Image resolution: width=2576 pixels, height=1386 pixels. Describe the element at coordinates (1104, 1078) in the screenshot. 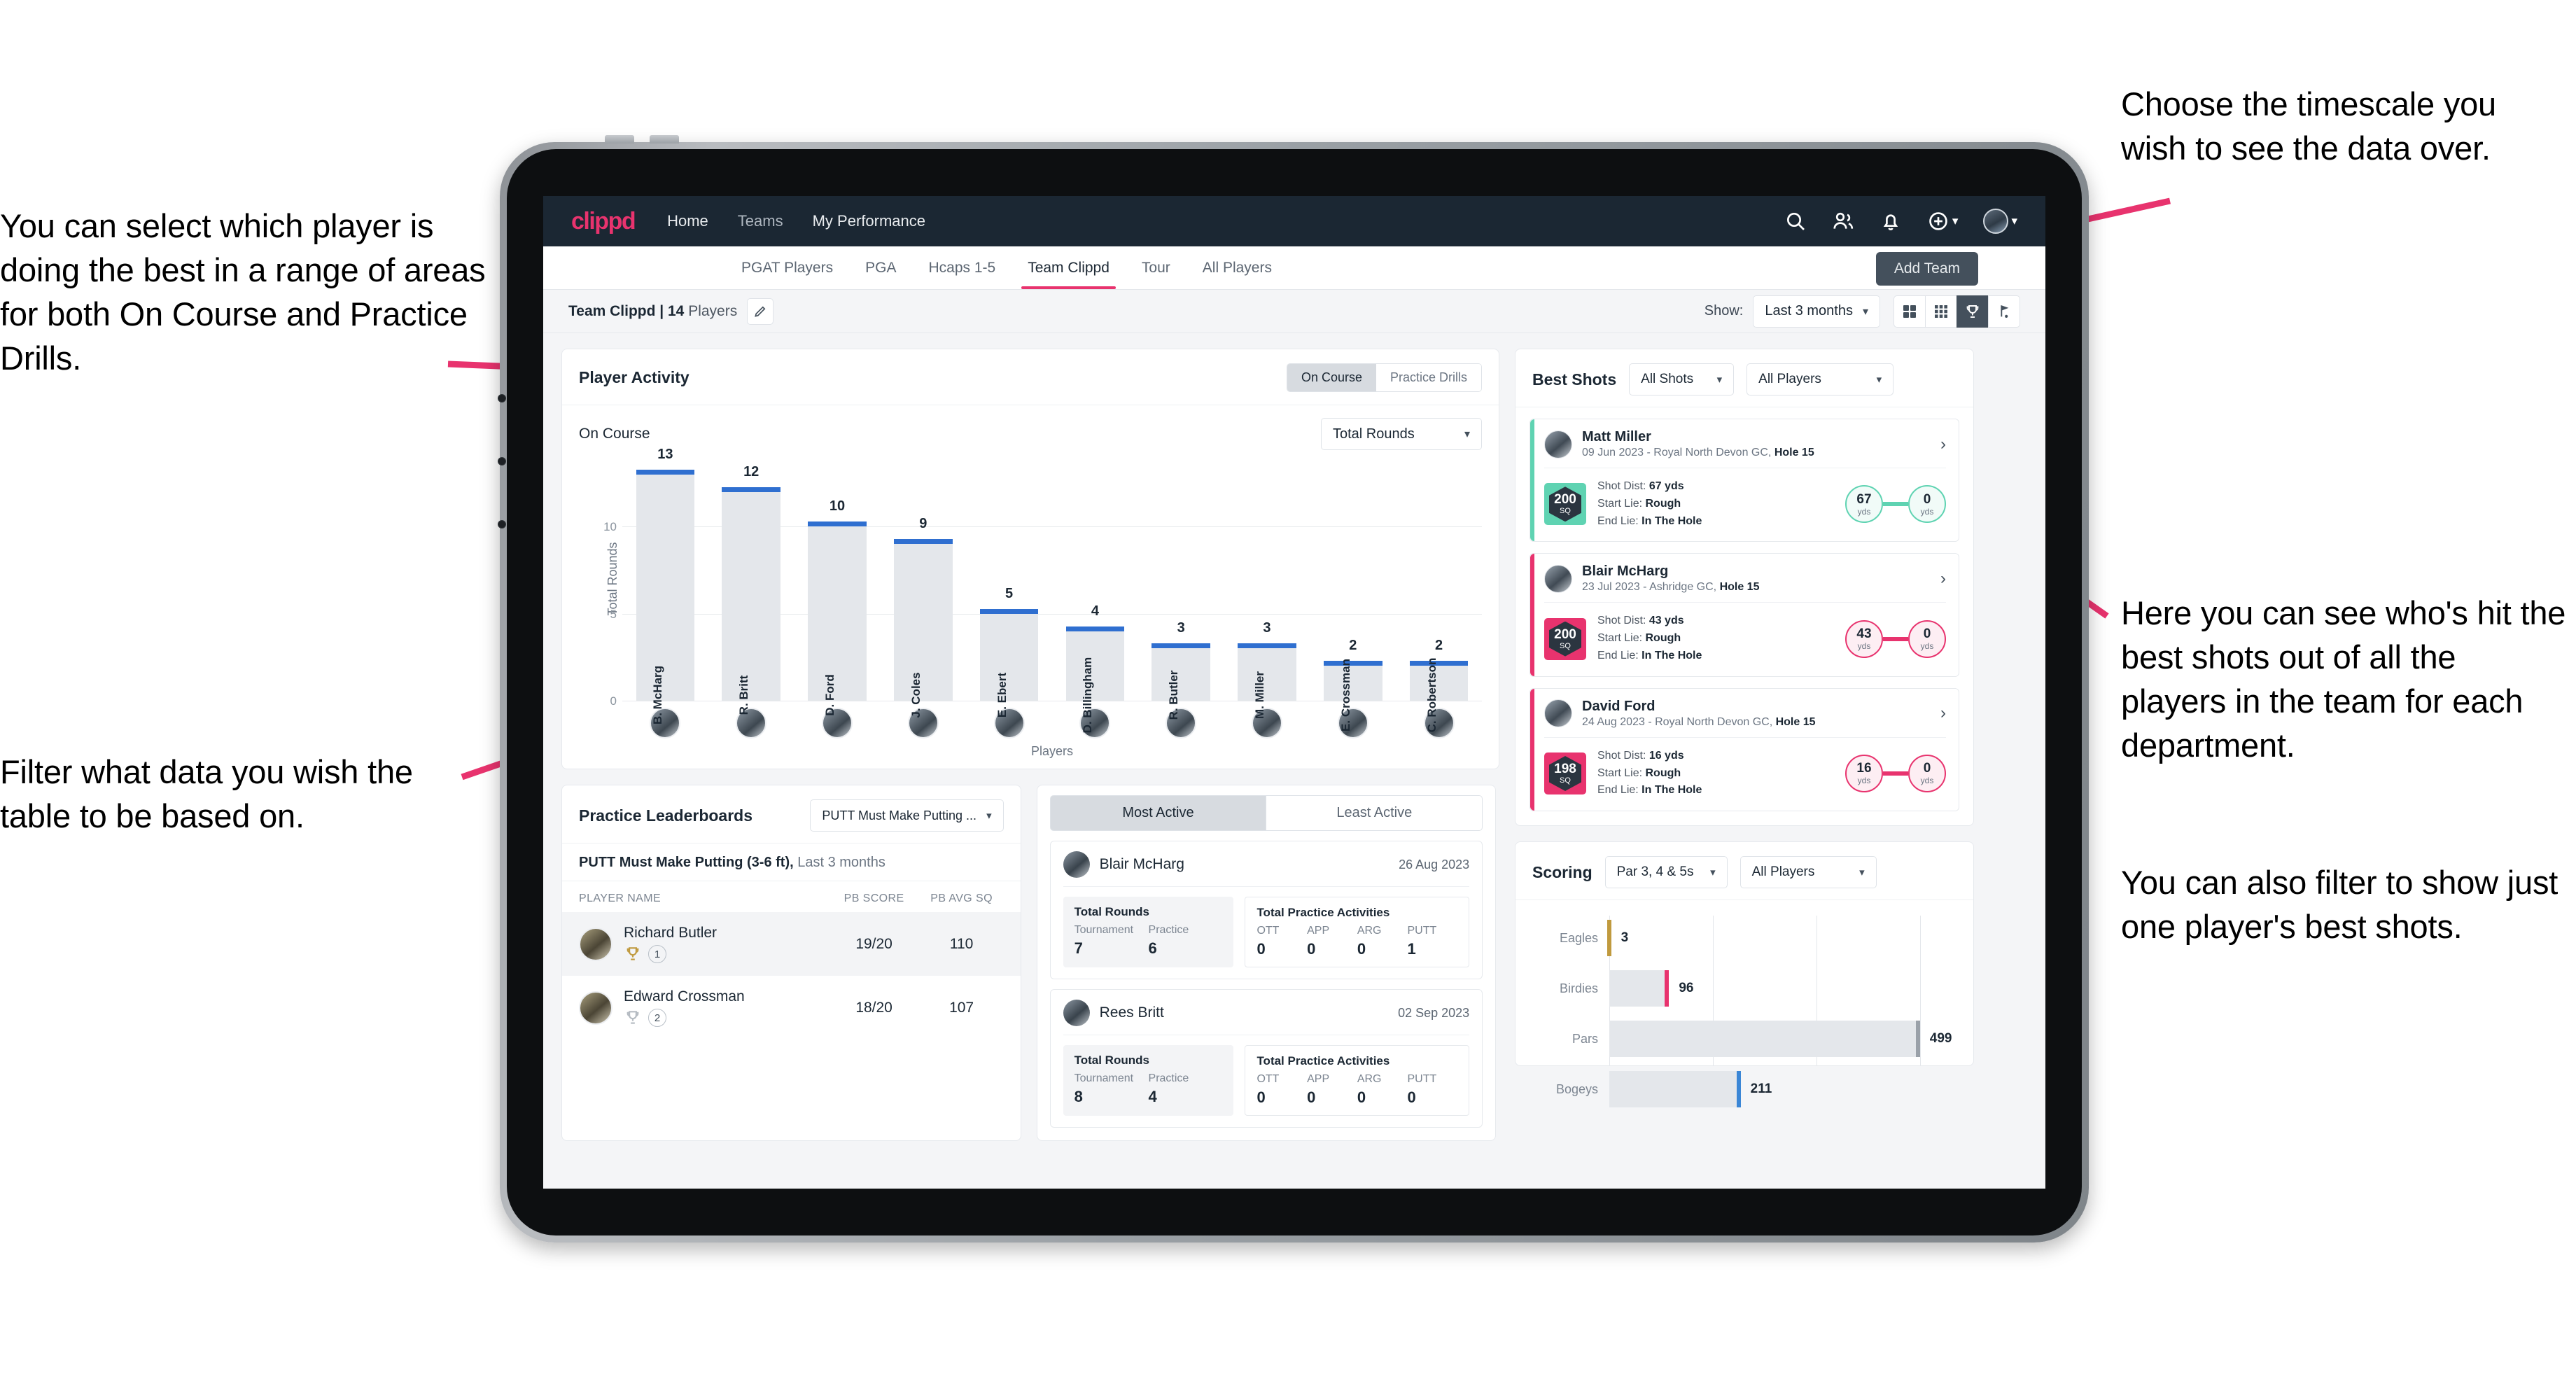

I see `stat-key: Tournament` at that location.